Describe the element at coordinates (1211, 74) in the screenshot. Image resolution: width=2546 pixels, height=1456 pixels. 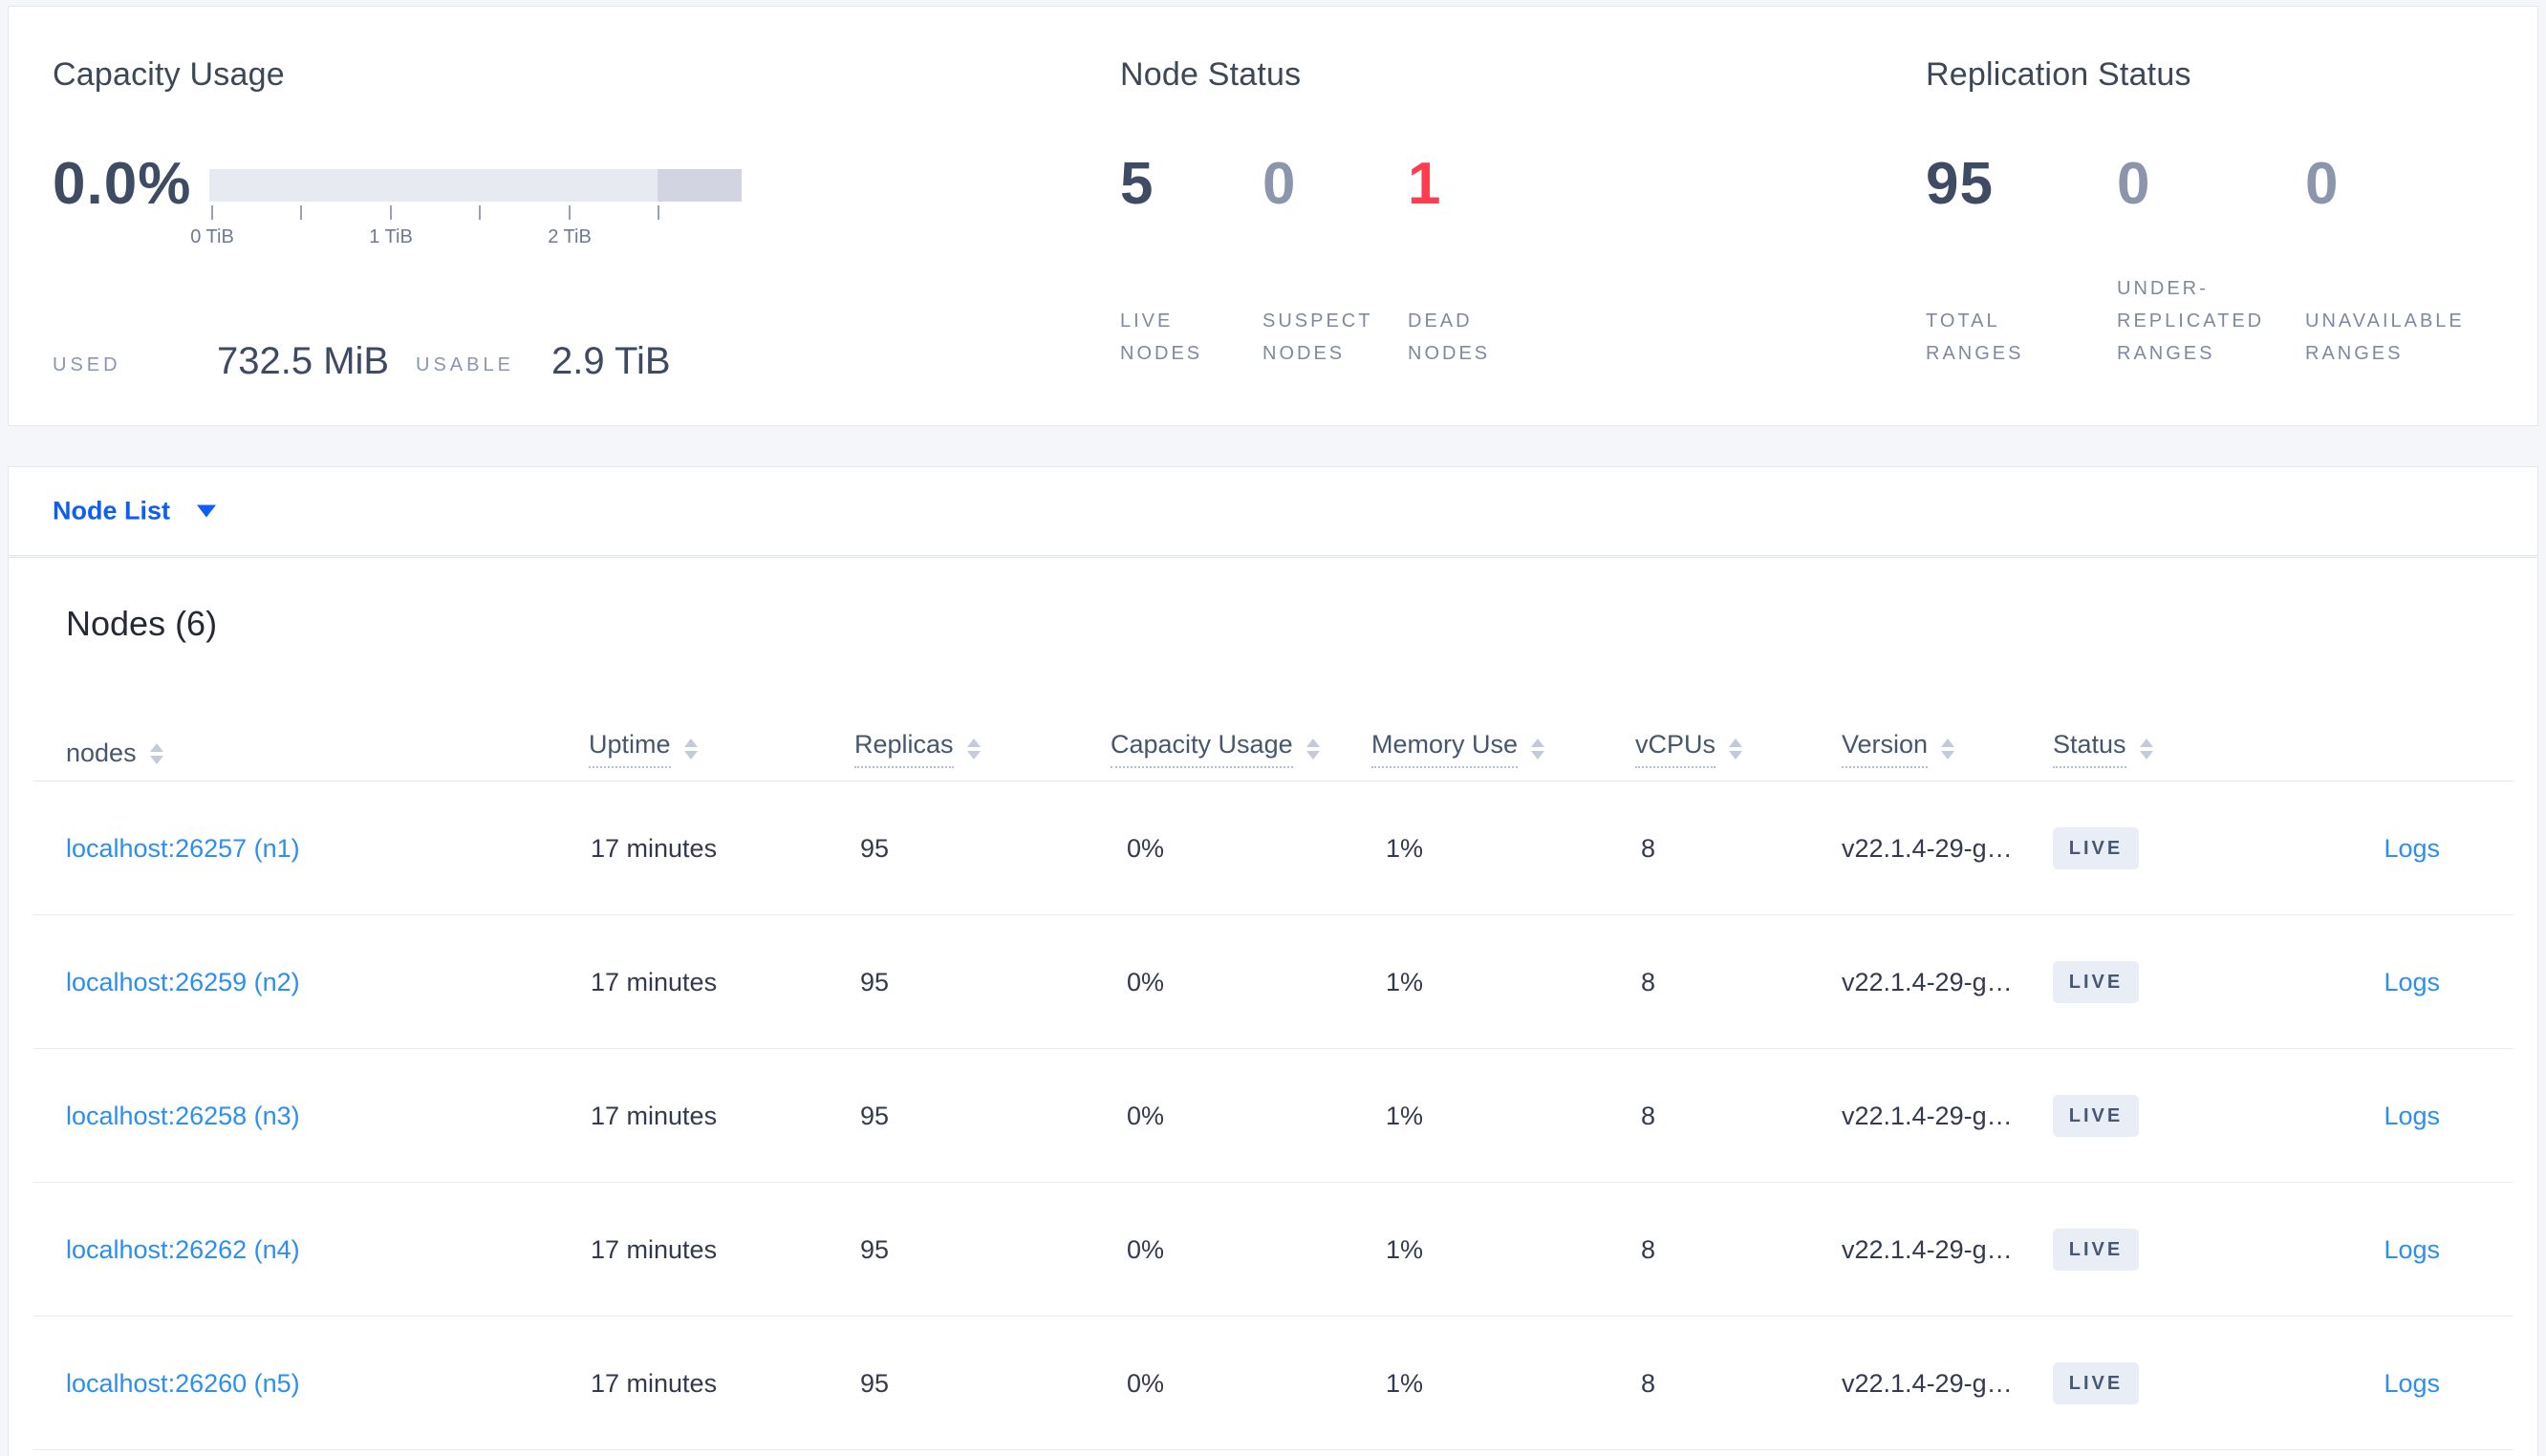
I see `node-status-title: Node Status` at that location.